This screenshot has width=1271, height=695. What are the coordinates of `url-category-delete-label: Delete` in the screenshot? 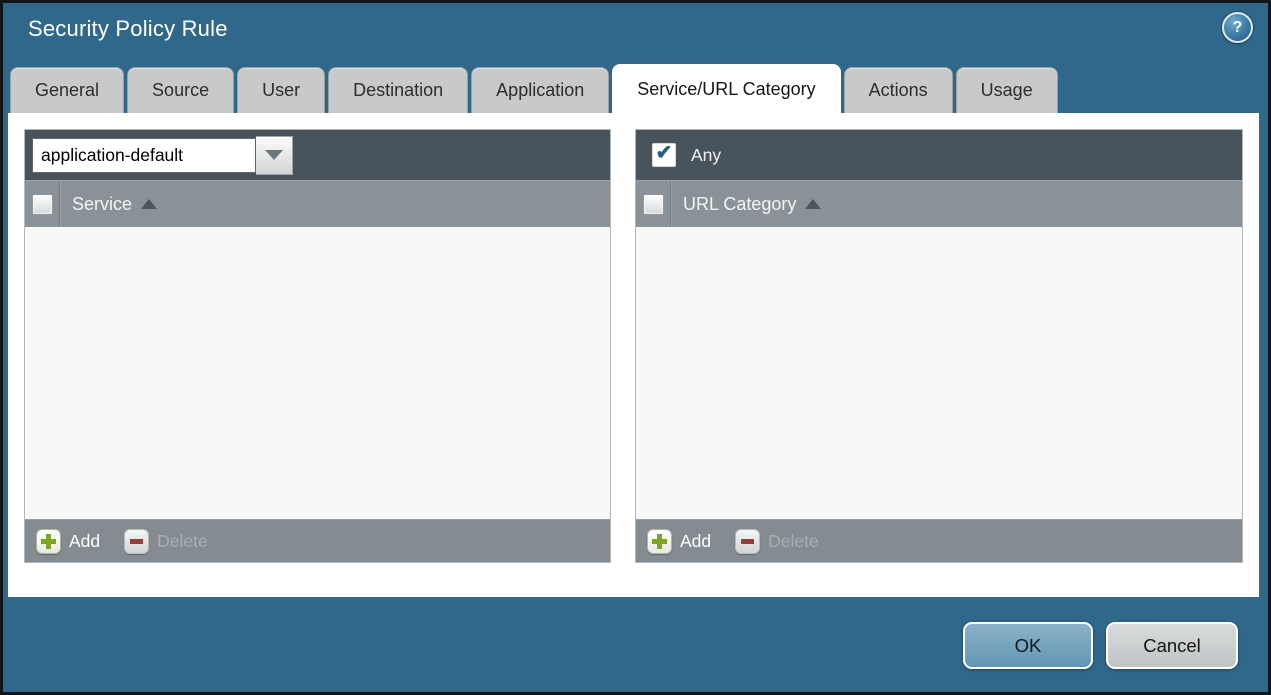 It's located at (793, 540).